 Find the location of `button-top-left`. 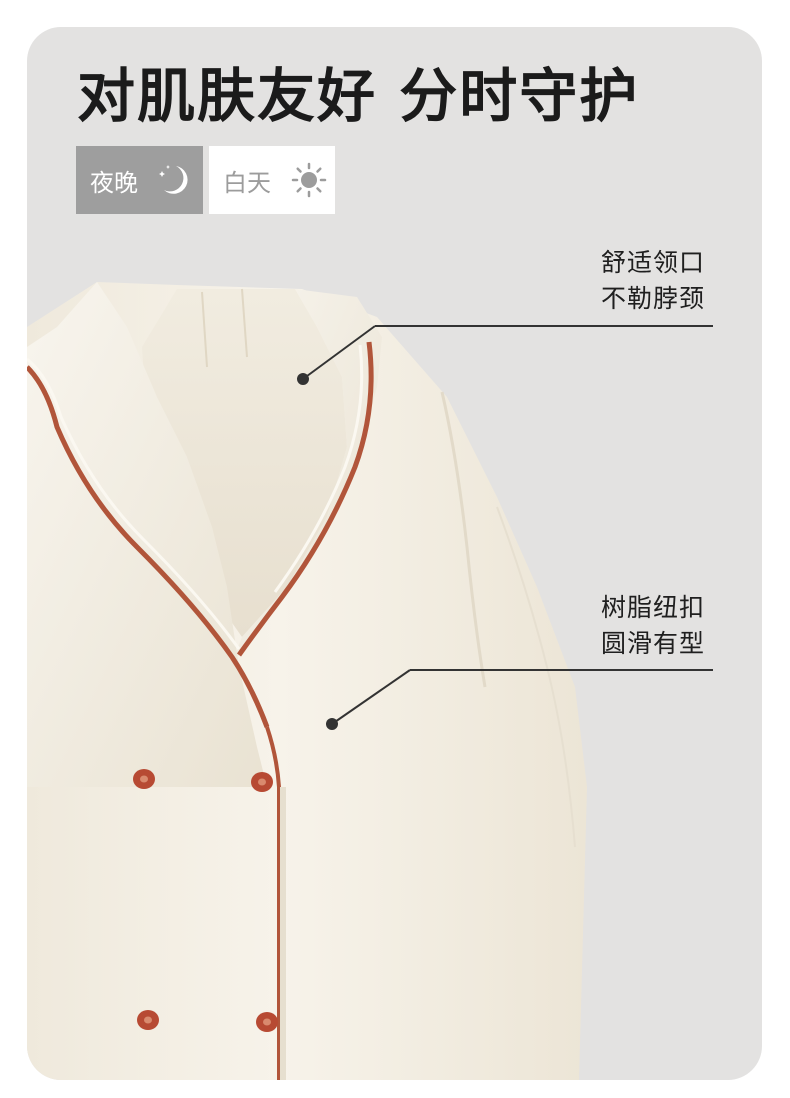

button-top-left is located at coordinates (144, 779).